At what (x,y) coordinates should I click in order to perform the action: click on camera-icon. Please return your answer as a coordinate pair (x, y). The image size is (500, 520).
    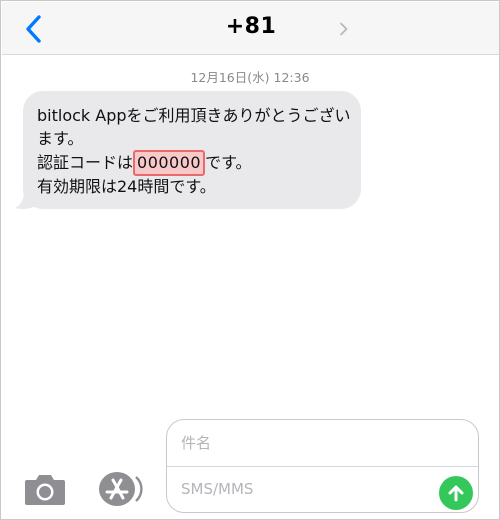
    Looking at the image, I should click on (45, 490).